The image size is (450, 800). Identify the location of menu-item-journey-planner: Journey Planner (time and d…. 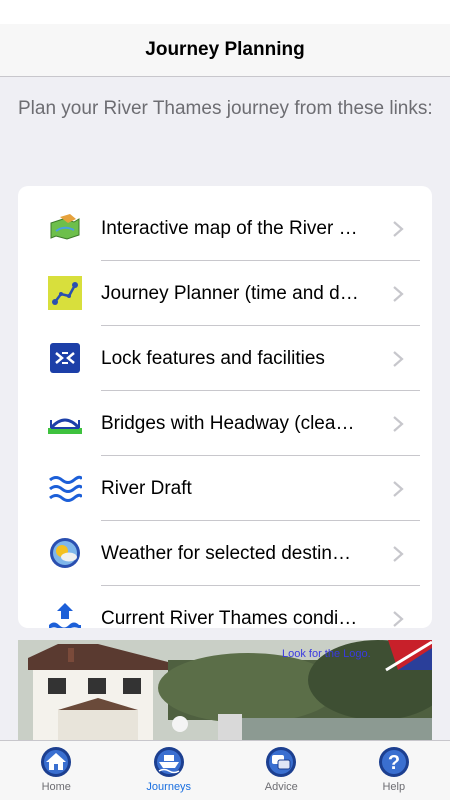
(225, 293).